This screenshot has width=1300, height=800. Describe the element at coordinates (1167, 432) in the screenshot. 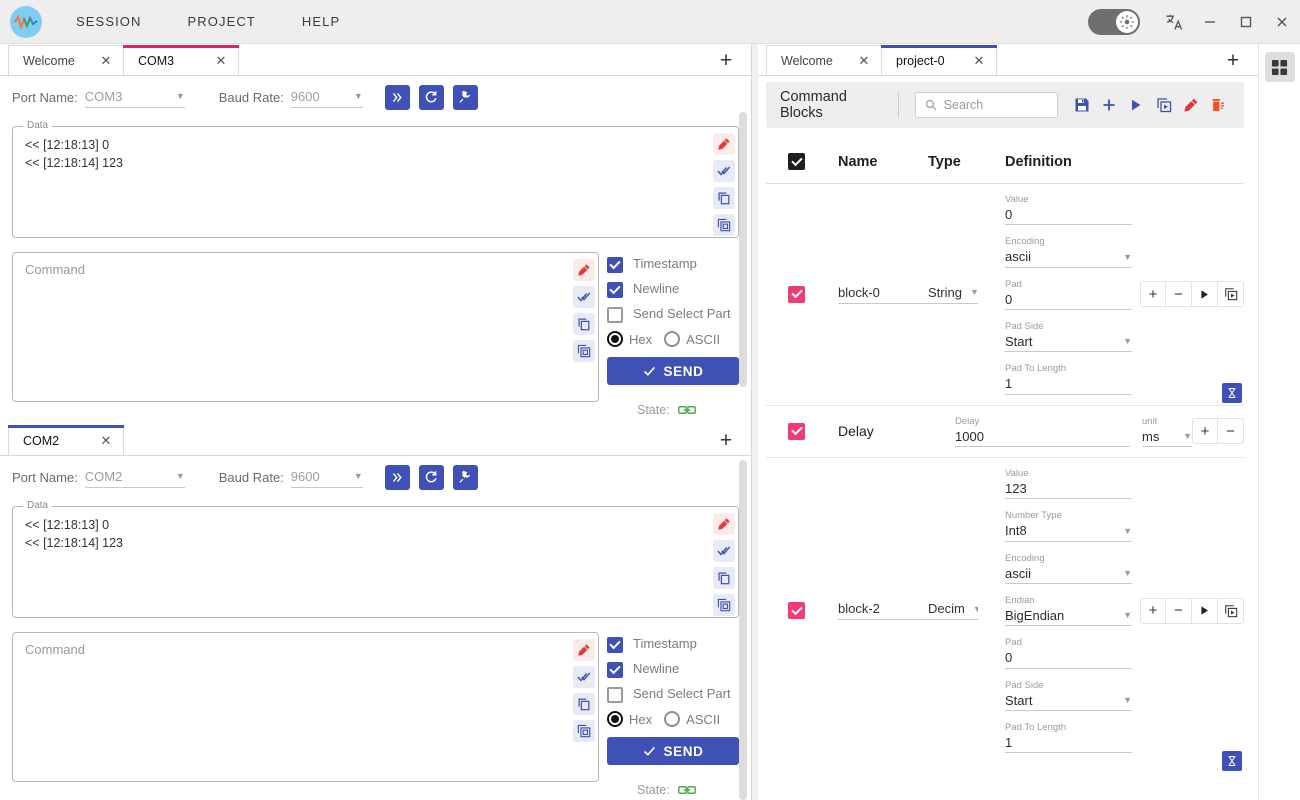

I see `field-unit: unit ms ▼` at that location.